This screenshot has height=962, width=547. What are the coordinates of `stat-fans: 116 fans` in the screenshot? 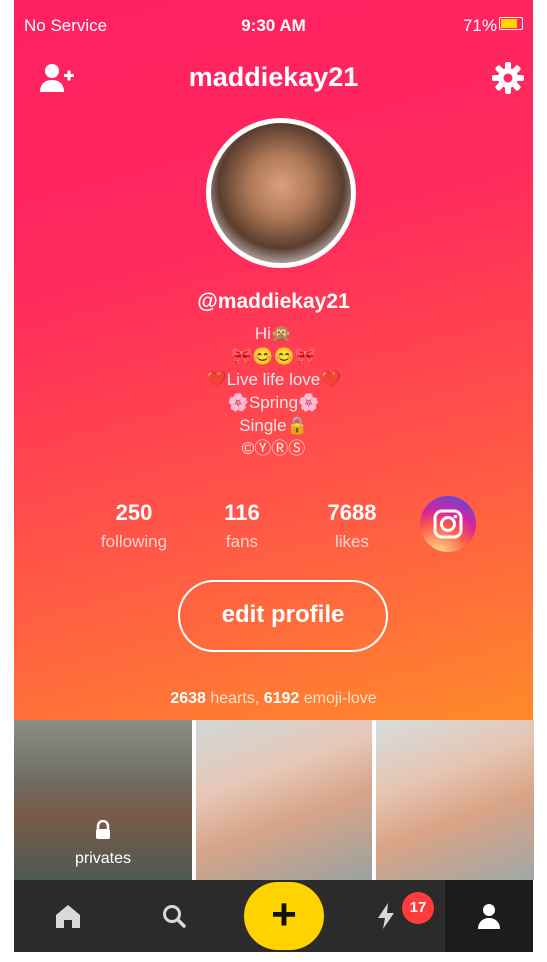 It's located at (242, 526).